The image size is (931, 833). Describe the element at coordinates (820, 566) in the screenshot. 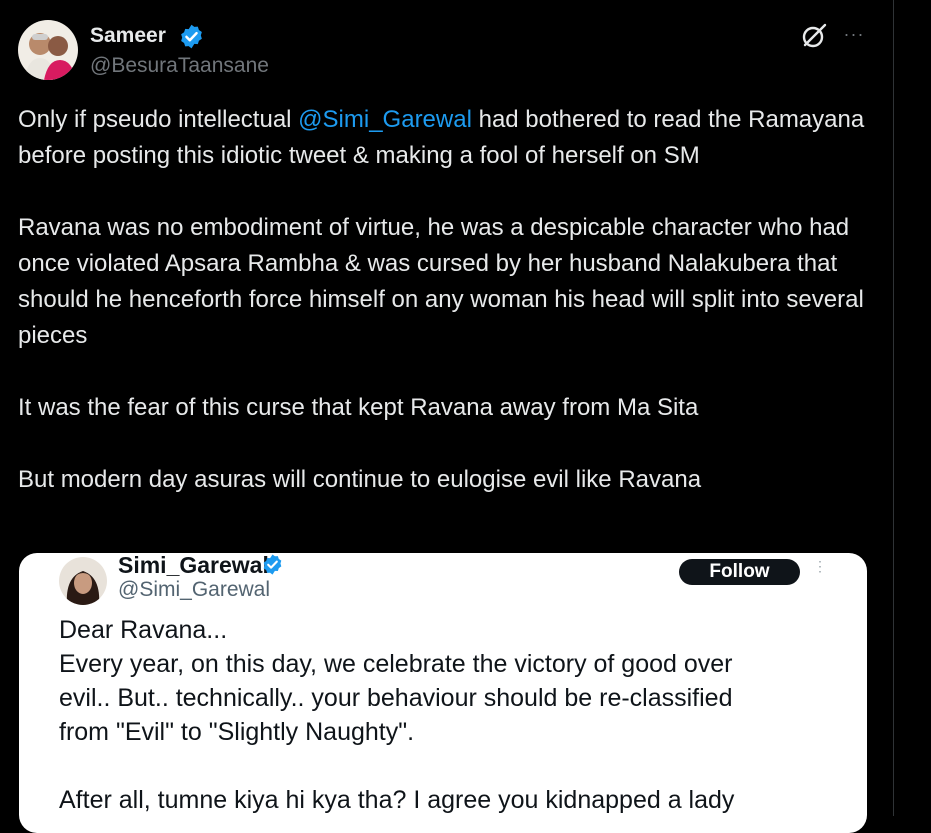

I see `vertical-dots-icon: ⋮` at that location.